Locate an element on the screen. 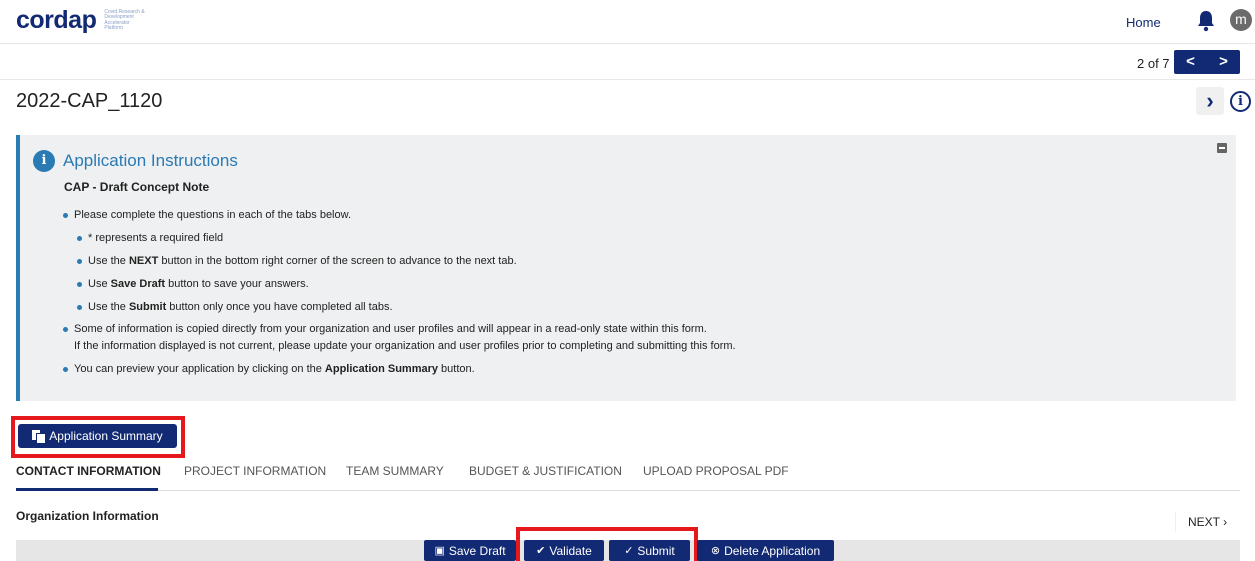  application-summary-button: Application Summary is located at coordinates (97, 436).